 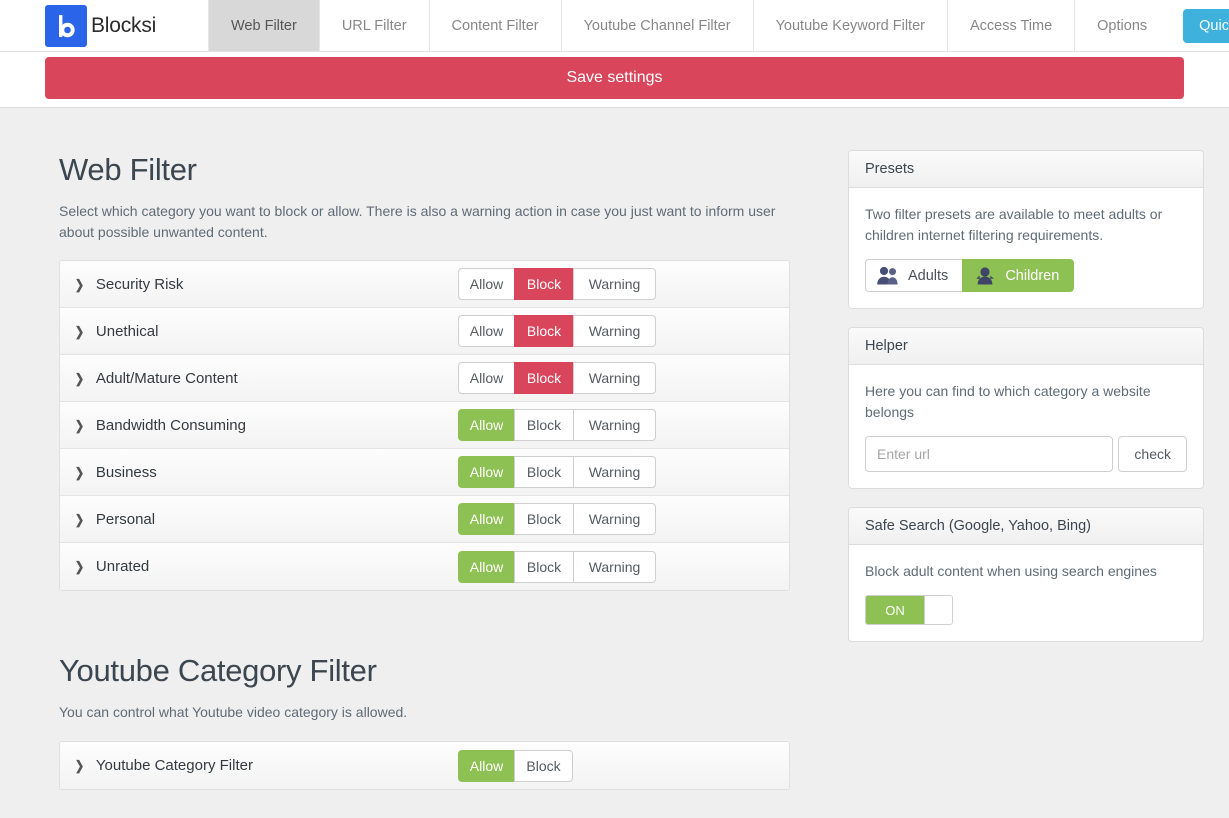 I want to click on category-name: Youtube Category Filter, so click(x=174, y=765).